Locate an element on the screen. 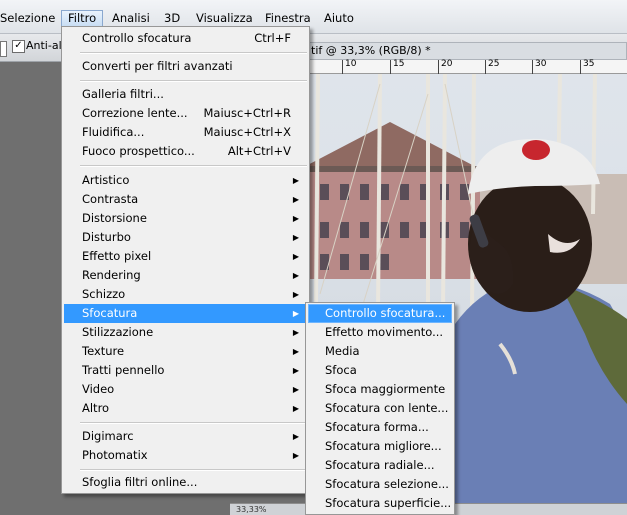 This screenshot has height=515, width=627. menu-item-altro: Altro ▶ is located at coordinates (185, 408).